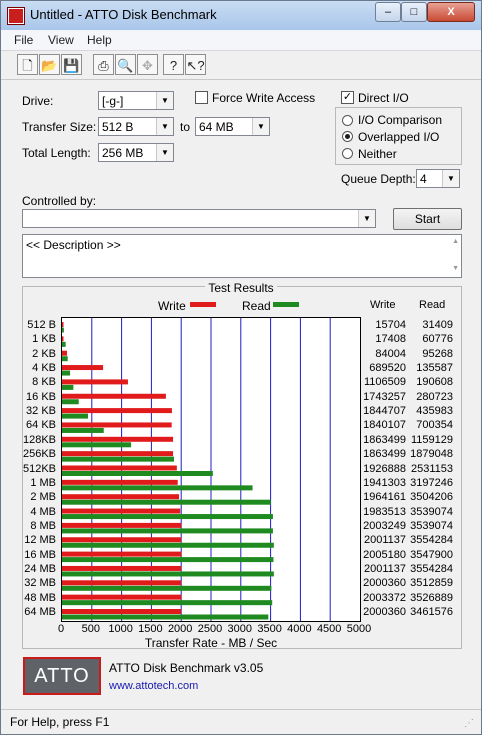 This screenshot has height=735, width=482. What do you see at coordinates (172, 306) in the screenshot?
I see `write-legend-label: Write` at bounding box center [172, 306].